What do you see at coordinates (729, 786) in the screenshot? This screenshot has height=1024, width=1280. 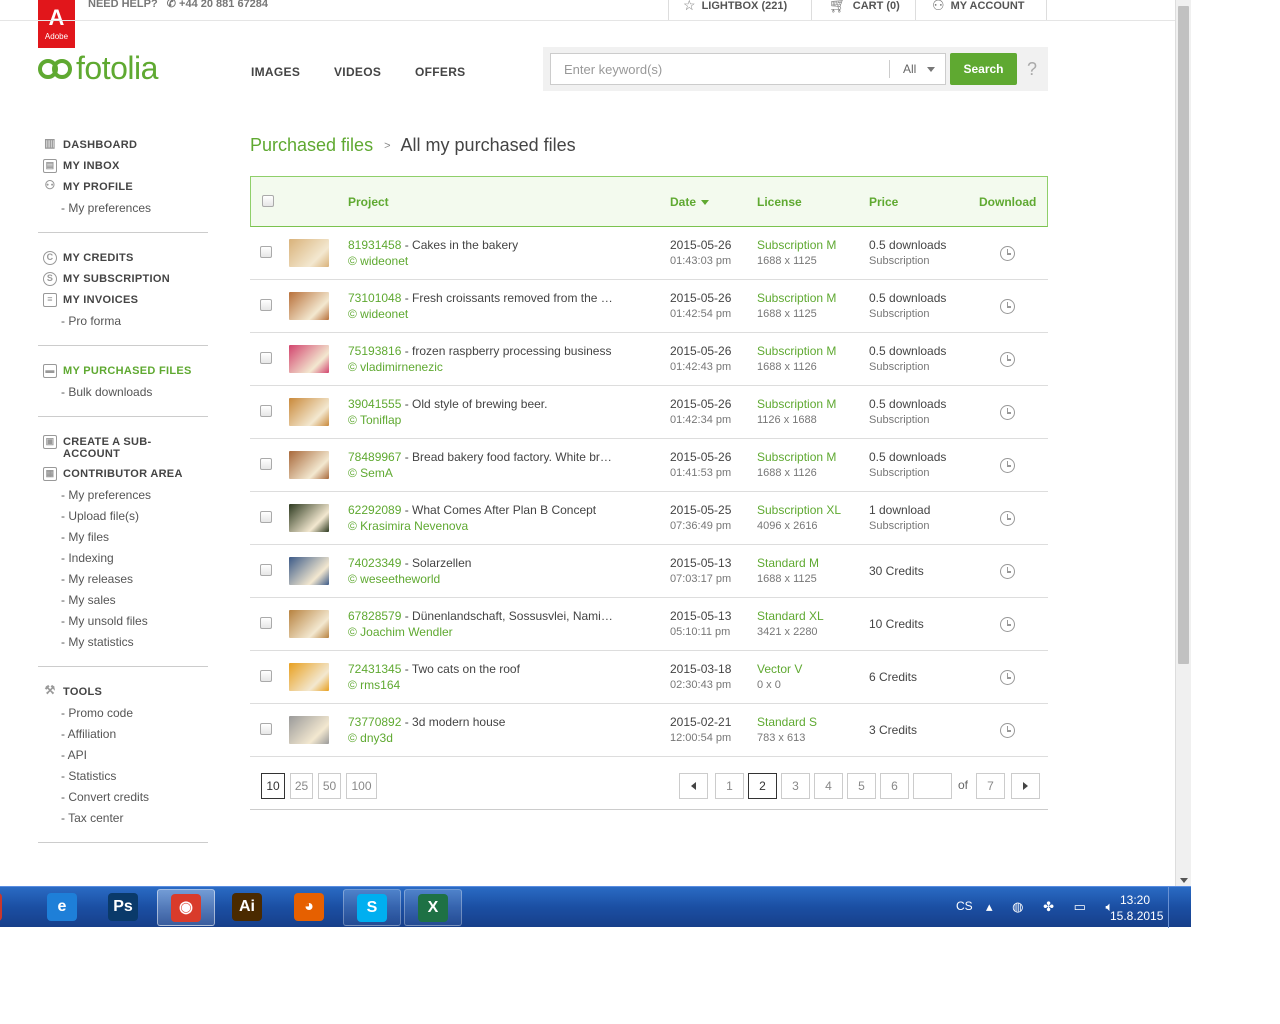 I see `page-1: 1` at bounding box center [729, 786].